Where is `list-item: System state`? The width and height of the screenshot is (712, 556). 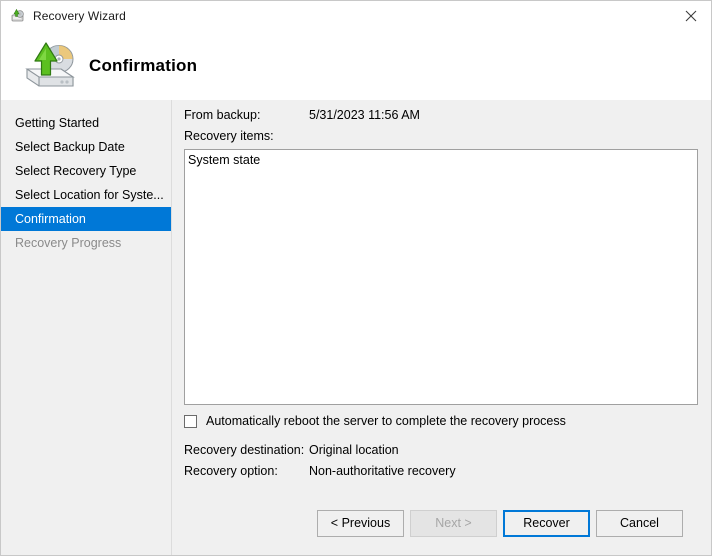
list-item: System state is located at coordinates (441, 159).